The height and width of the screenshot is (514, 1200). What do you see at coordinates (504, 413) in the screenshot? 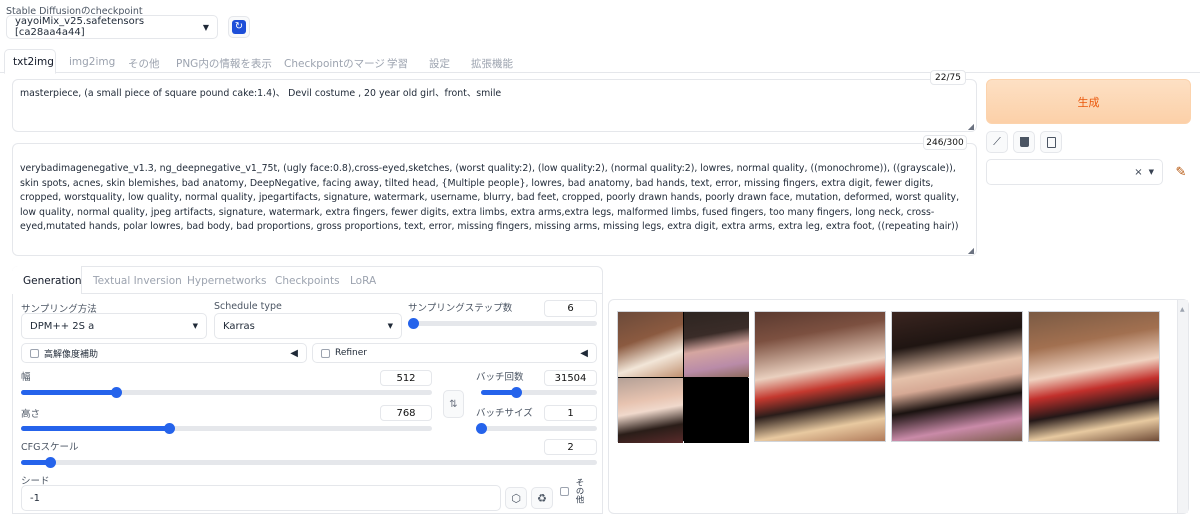
I see `batch-size-label: バッチサイズ` at bounding box center [504, 413].